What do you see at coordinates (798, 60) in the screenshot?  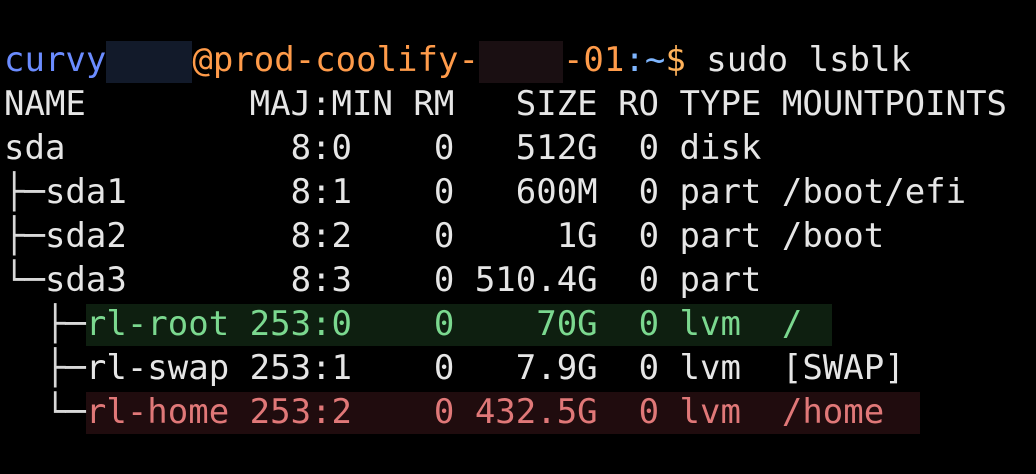 I see `command-text: sudo lsblk` at bounding box center [798, 60].